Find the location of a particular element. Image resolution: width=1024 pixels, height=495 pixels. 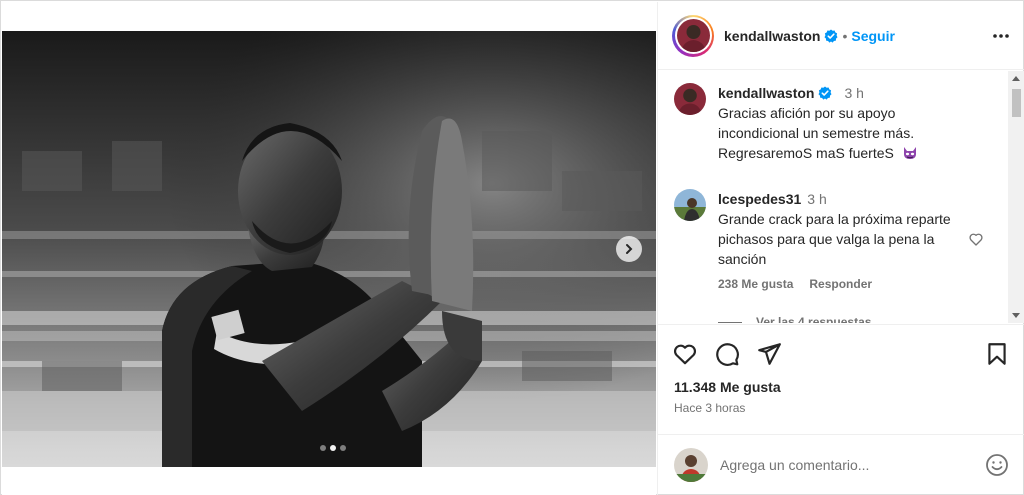

post-timestamp: Hace 3 horas is located at coordinates (710, 408).